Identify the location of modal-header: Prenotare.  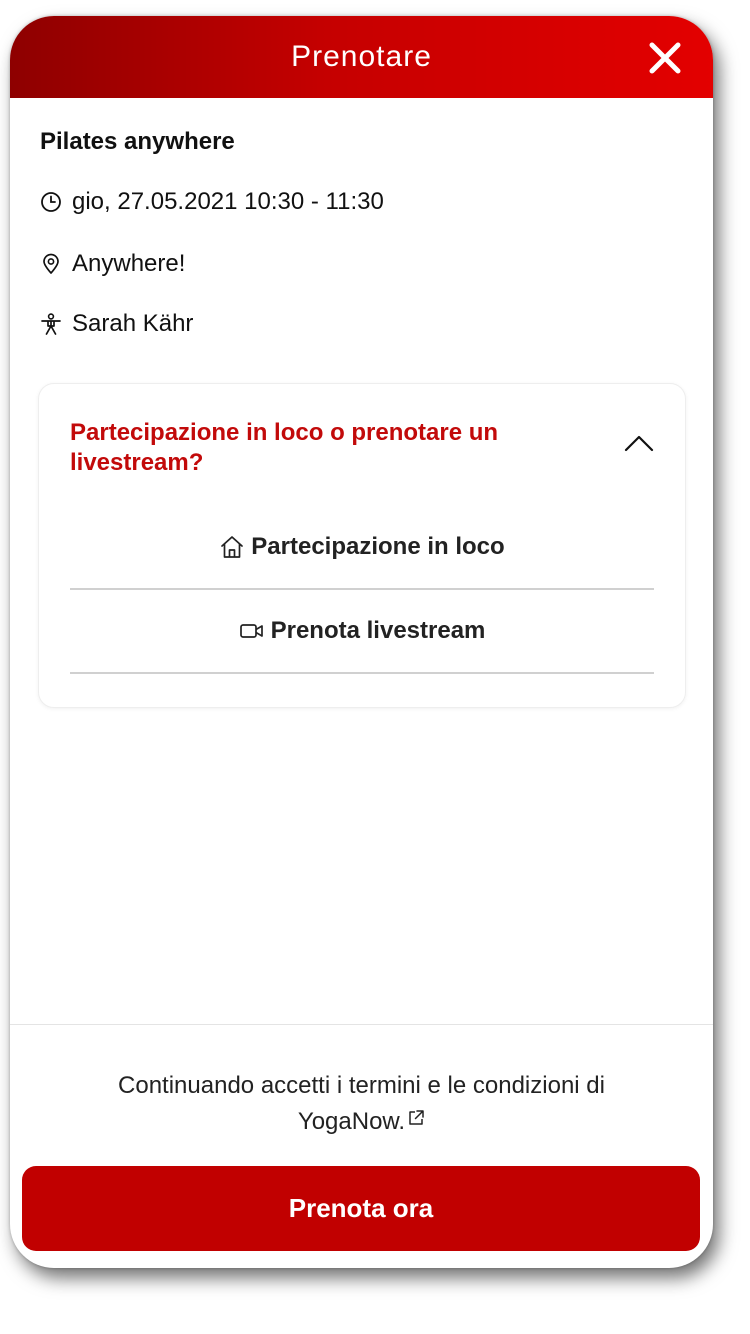
(361, 57).